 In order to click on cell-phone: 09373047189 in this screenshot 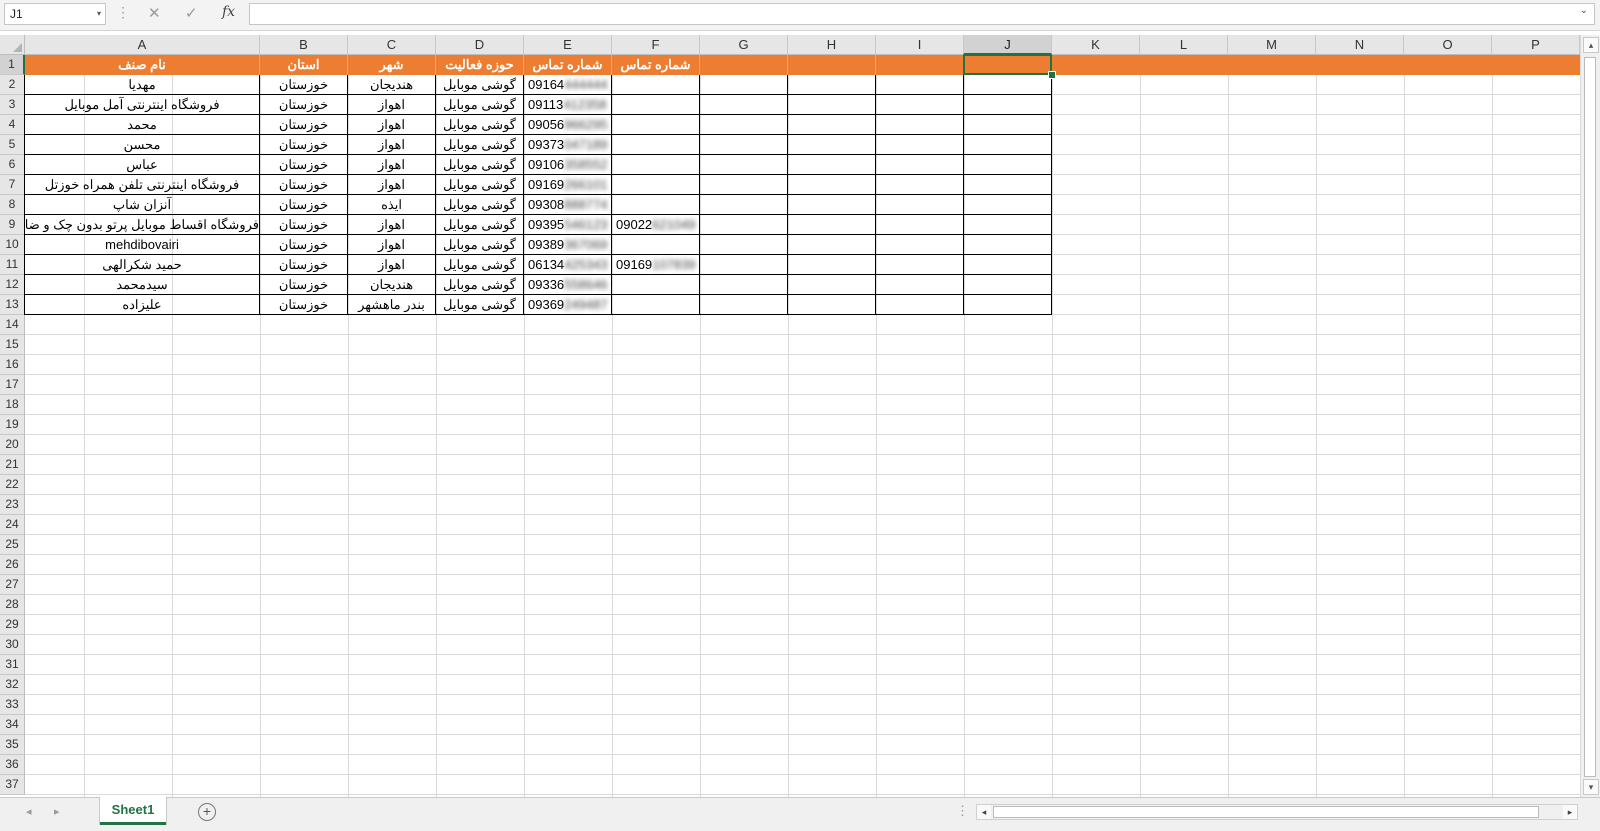, I will do `click(568, 145)`.